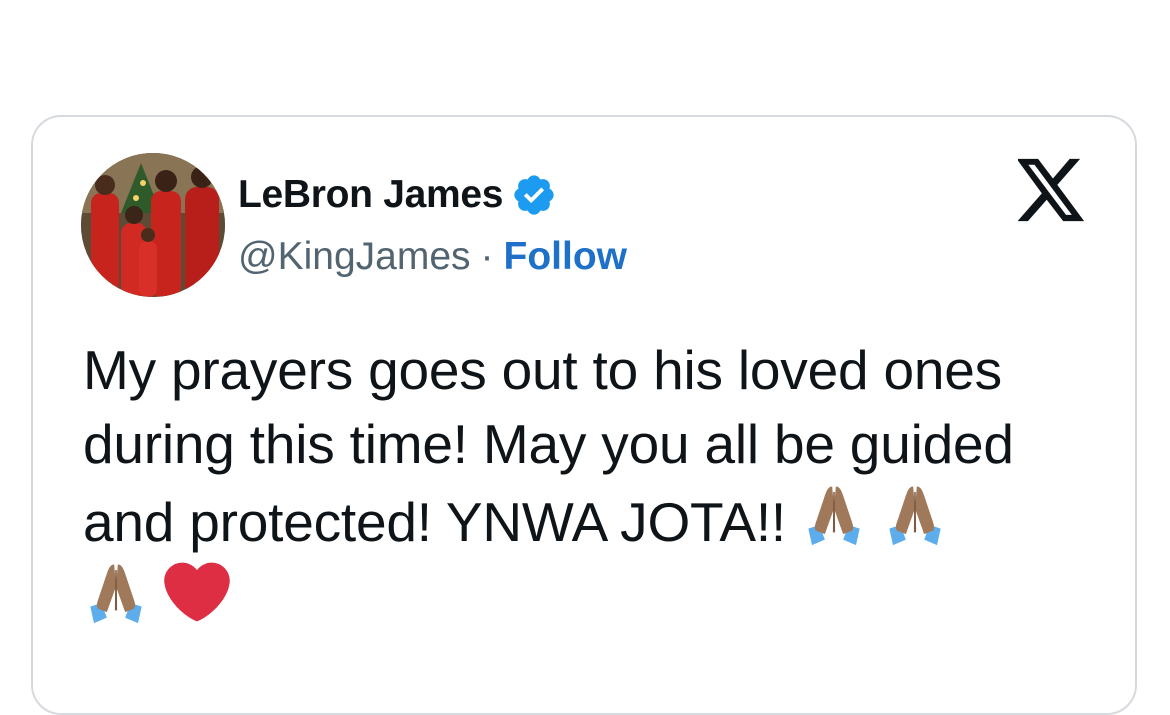  Describe the element at coordinates (565, 257) in the screenshot. I see `follow-button: Follow` at that location.